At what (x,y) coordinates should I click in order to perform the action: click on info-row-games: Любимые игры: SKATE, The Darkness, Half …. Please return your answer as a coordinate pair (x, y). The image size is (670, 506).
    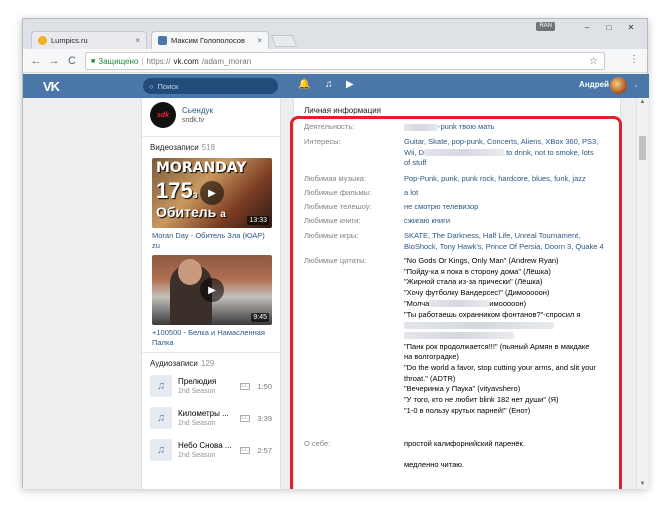
    Looking at the image, I should click on (459, 241).